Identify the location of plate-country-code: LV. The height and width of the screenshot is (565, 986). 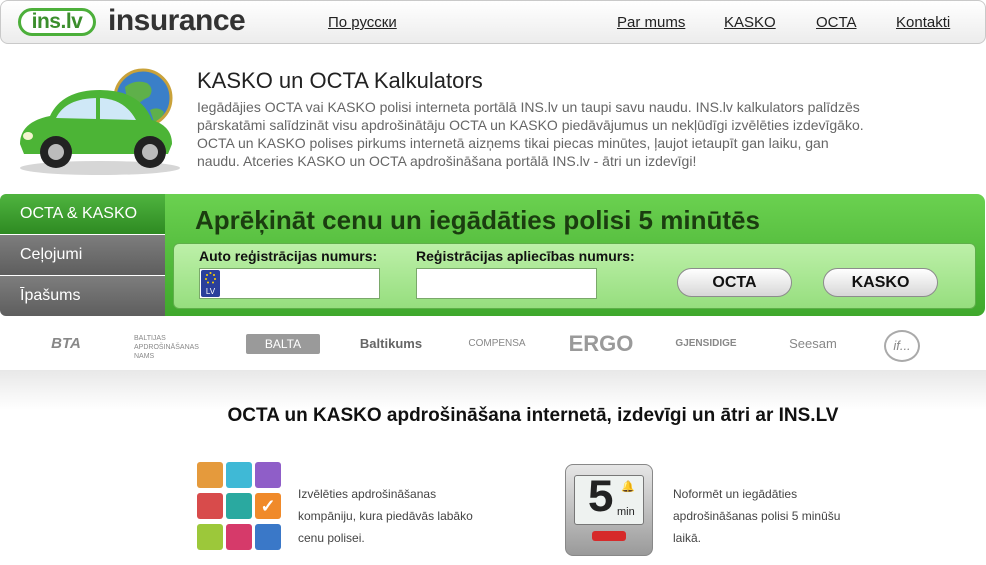
(210, 291).